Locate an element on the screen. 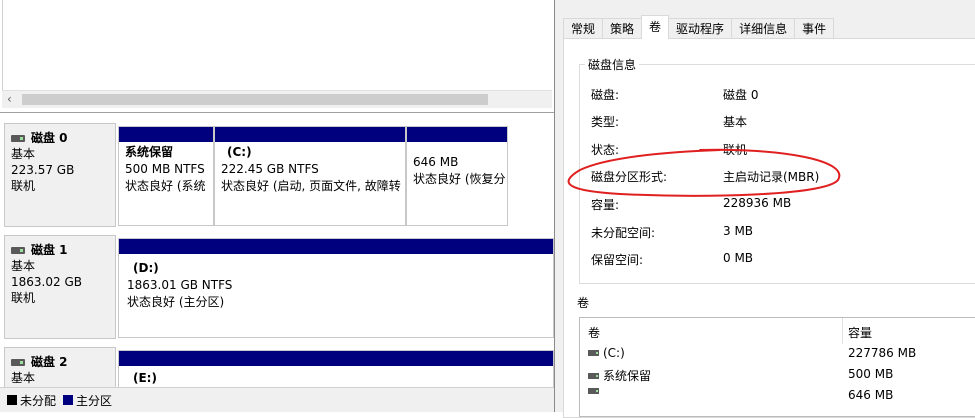 Image resolution: width=975 pixels, height=418 pixels. tab-general: 常规 is located at coordinates (583, 28).